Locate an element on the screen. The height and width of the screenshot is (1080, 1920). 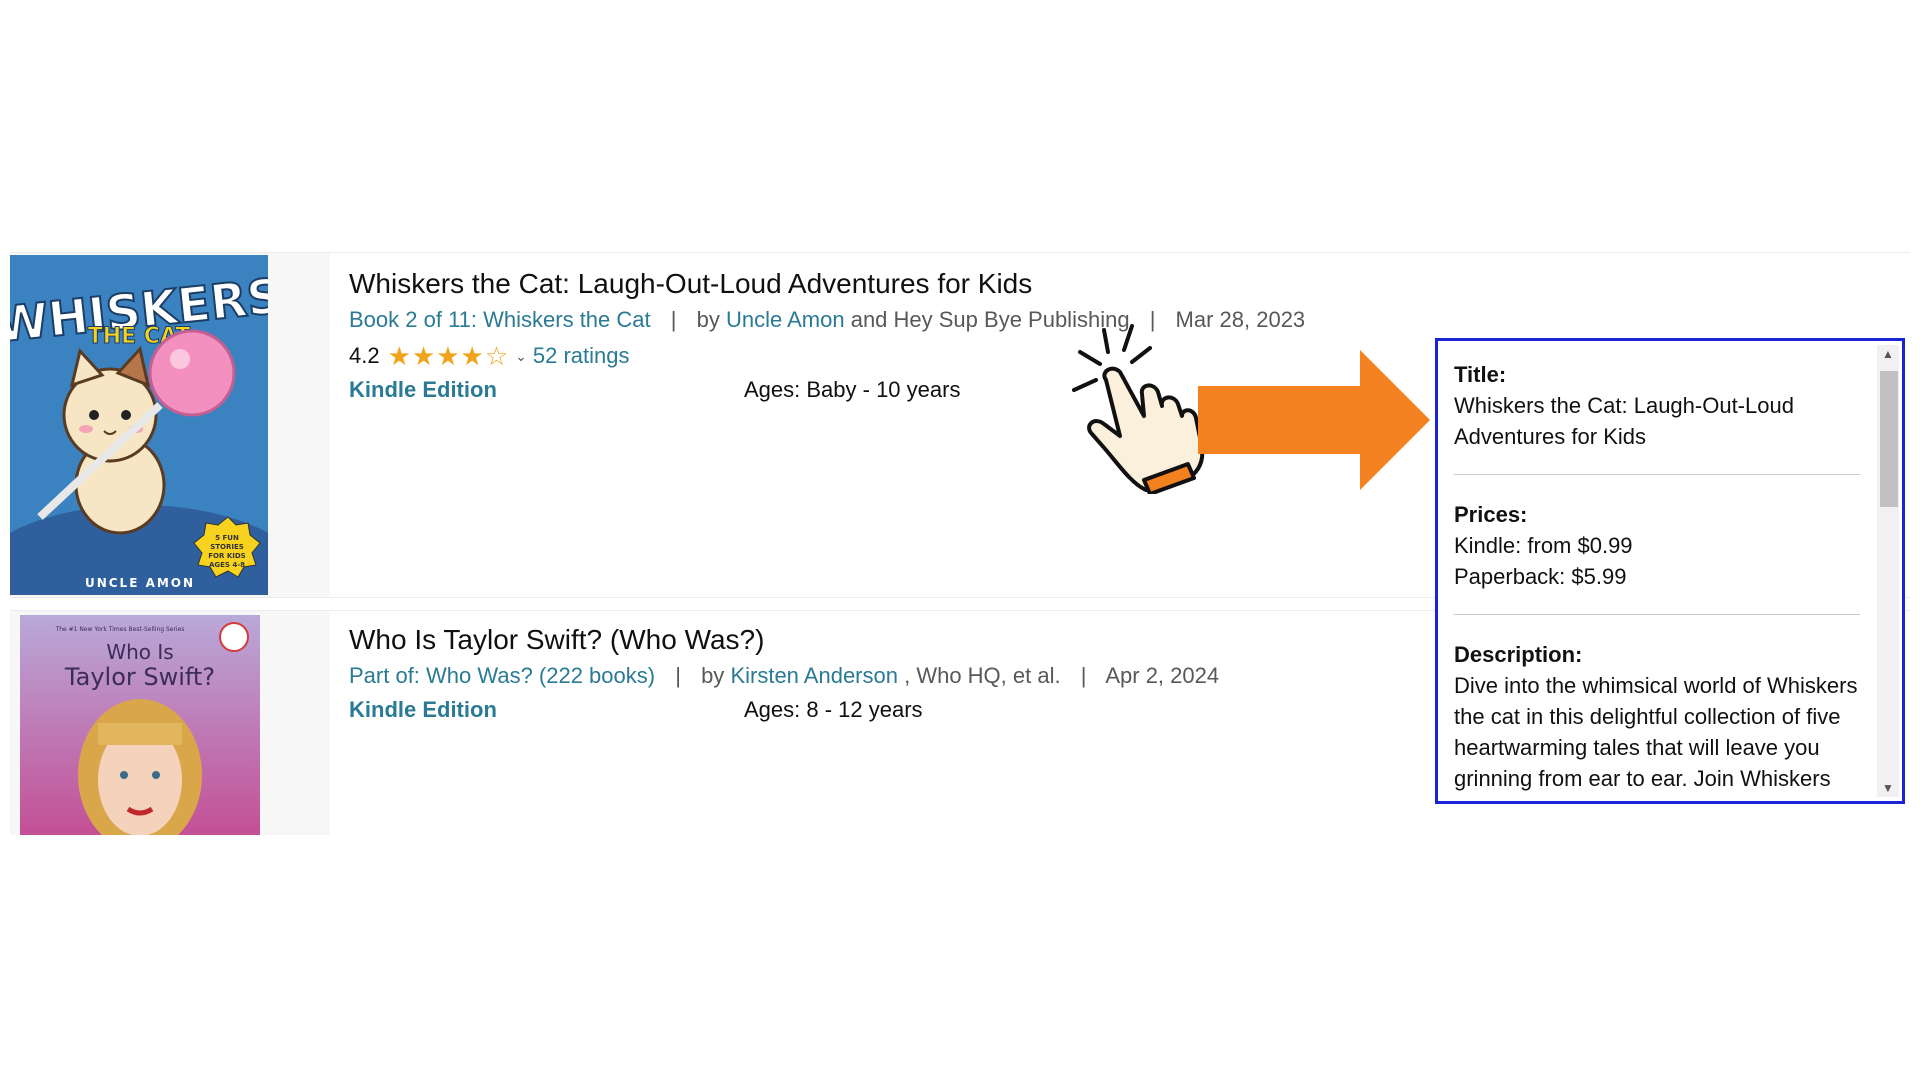
series-link: Book 2 of 11: Whiskers the Cat is located at coordinates (500, 319).